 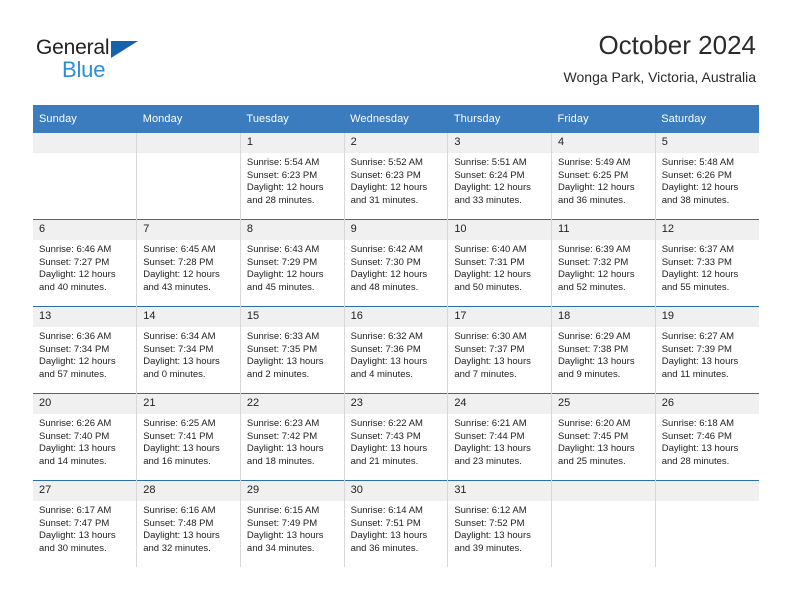 What do you see at coordinates (179, 423) in the screenshot?
I see `sunrise-text: Sunrise: 6:25 AM` at bounding box center [179, 423].